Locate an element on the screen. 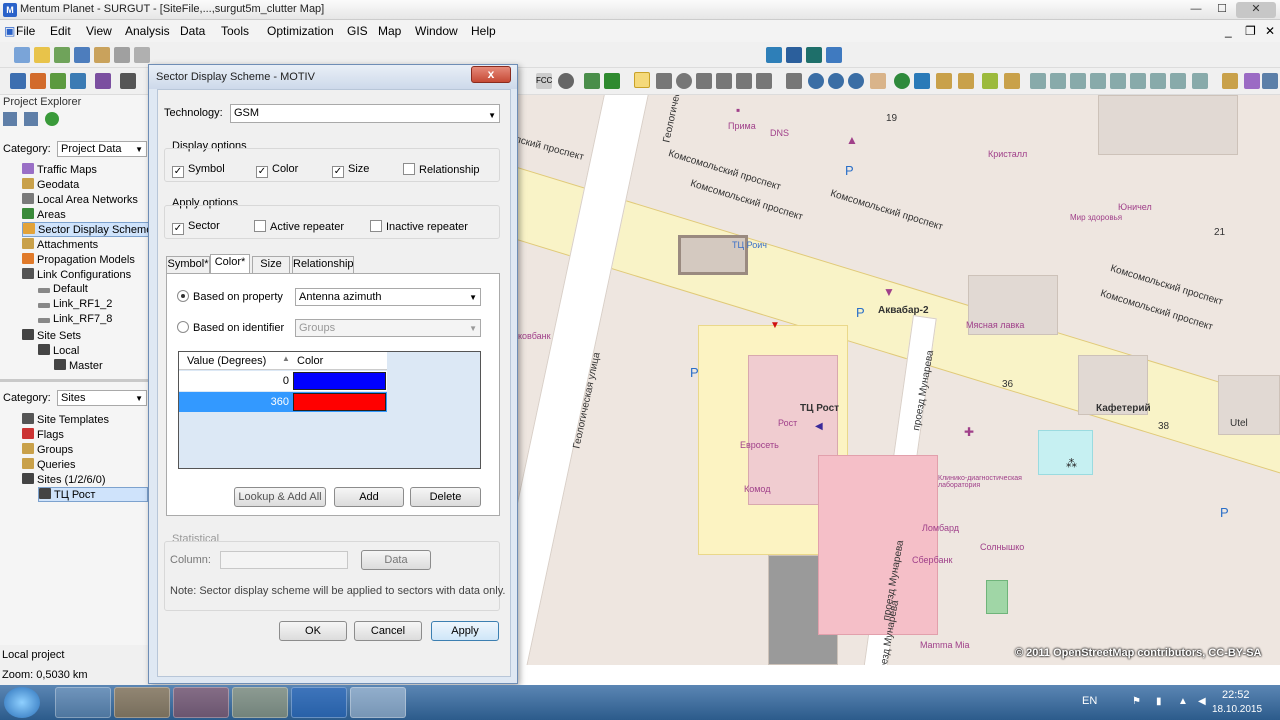  media-player-icon is located at coordinates (142, 702).